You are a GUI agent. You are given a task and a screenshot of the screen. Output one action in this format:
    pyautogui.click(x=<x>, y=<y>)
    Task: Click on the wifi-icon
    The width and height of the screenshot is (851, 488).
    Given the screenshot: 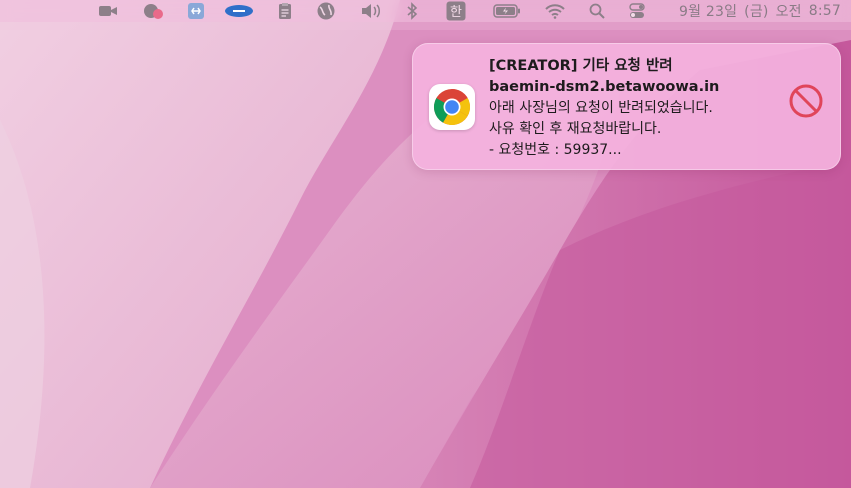 What is the action you would take?
    pyautogui.click(x=555, y=11)
    